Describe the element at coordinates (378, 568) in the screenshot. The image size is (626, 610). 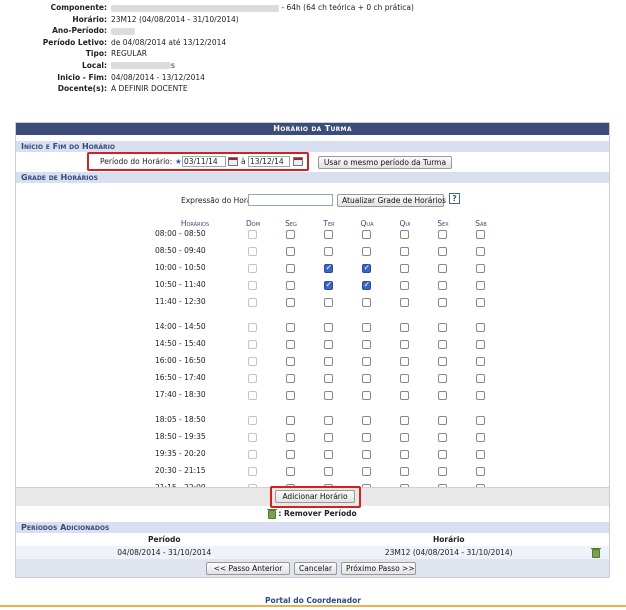
I see `next-step-button: Próximo Passo >>` at that location.